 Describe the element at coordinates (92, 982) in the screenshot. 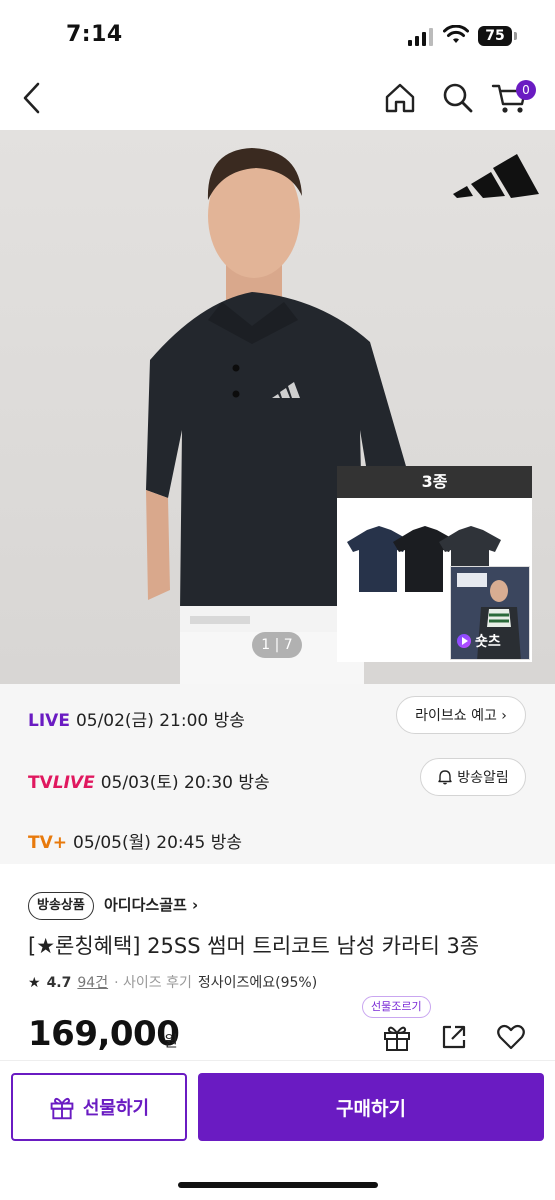

I see `review-count-link: 94건` at that location.